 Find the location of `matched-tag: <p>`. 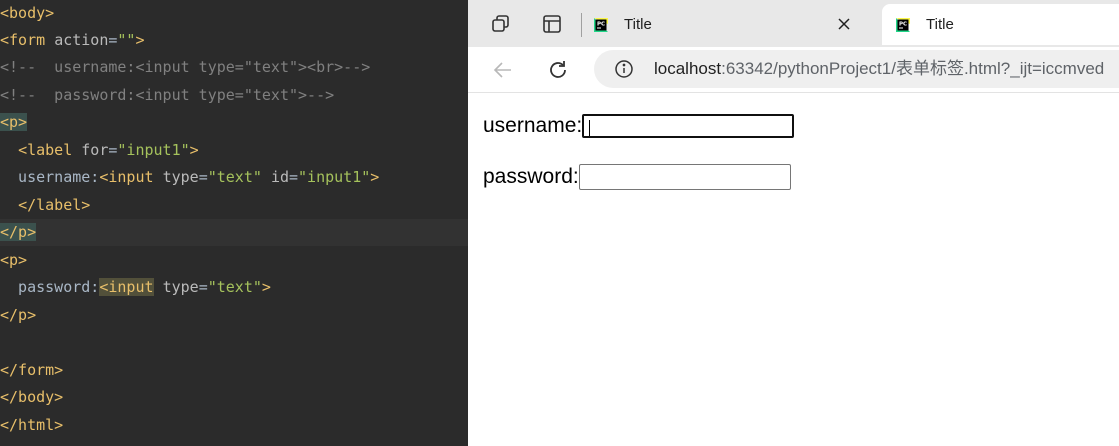

matched-tag: <p> is located at coordinates (14, 122).